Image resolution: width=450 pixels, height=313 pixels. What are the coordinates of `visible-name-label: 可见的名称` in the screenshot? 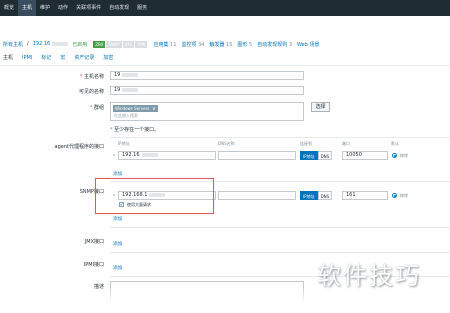 It's located at (91, 92).